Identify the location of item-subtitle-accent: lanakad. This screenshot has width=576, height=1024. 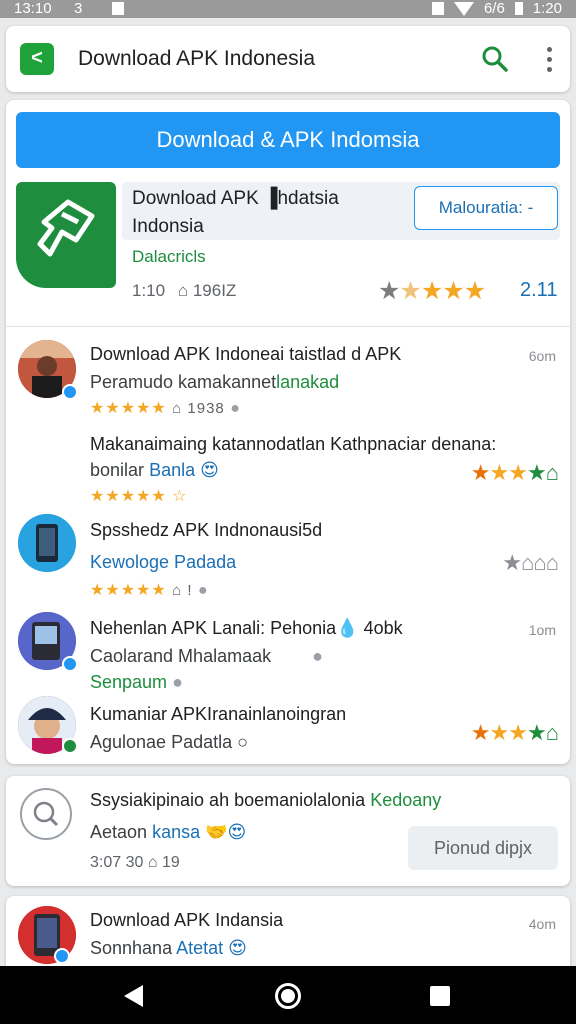
(308, 382).